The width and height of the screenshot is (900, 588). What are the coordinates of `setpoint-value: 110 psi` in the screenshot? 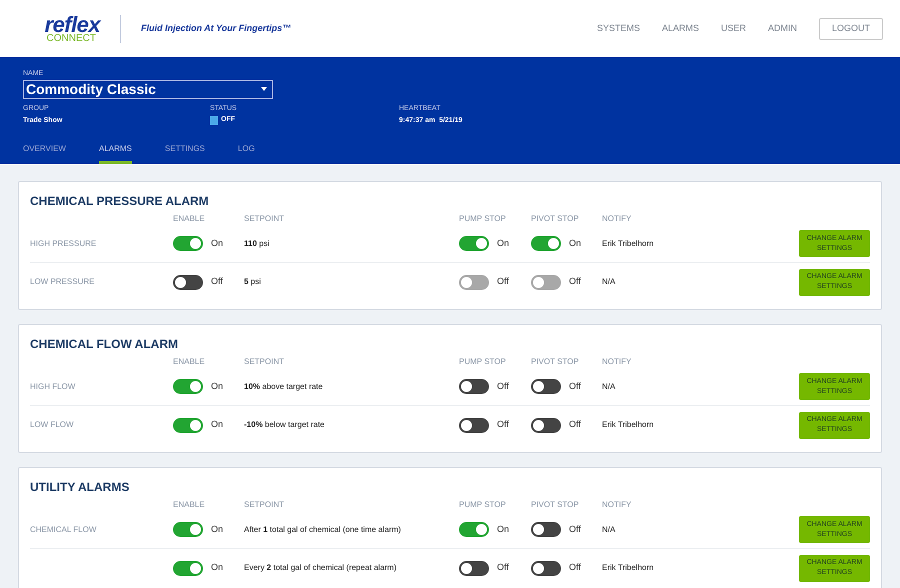 It's located at (257, 244).